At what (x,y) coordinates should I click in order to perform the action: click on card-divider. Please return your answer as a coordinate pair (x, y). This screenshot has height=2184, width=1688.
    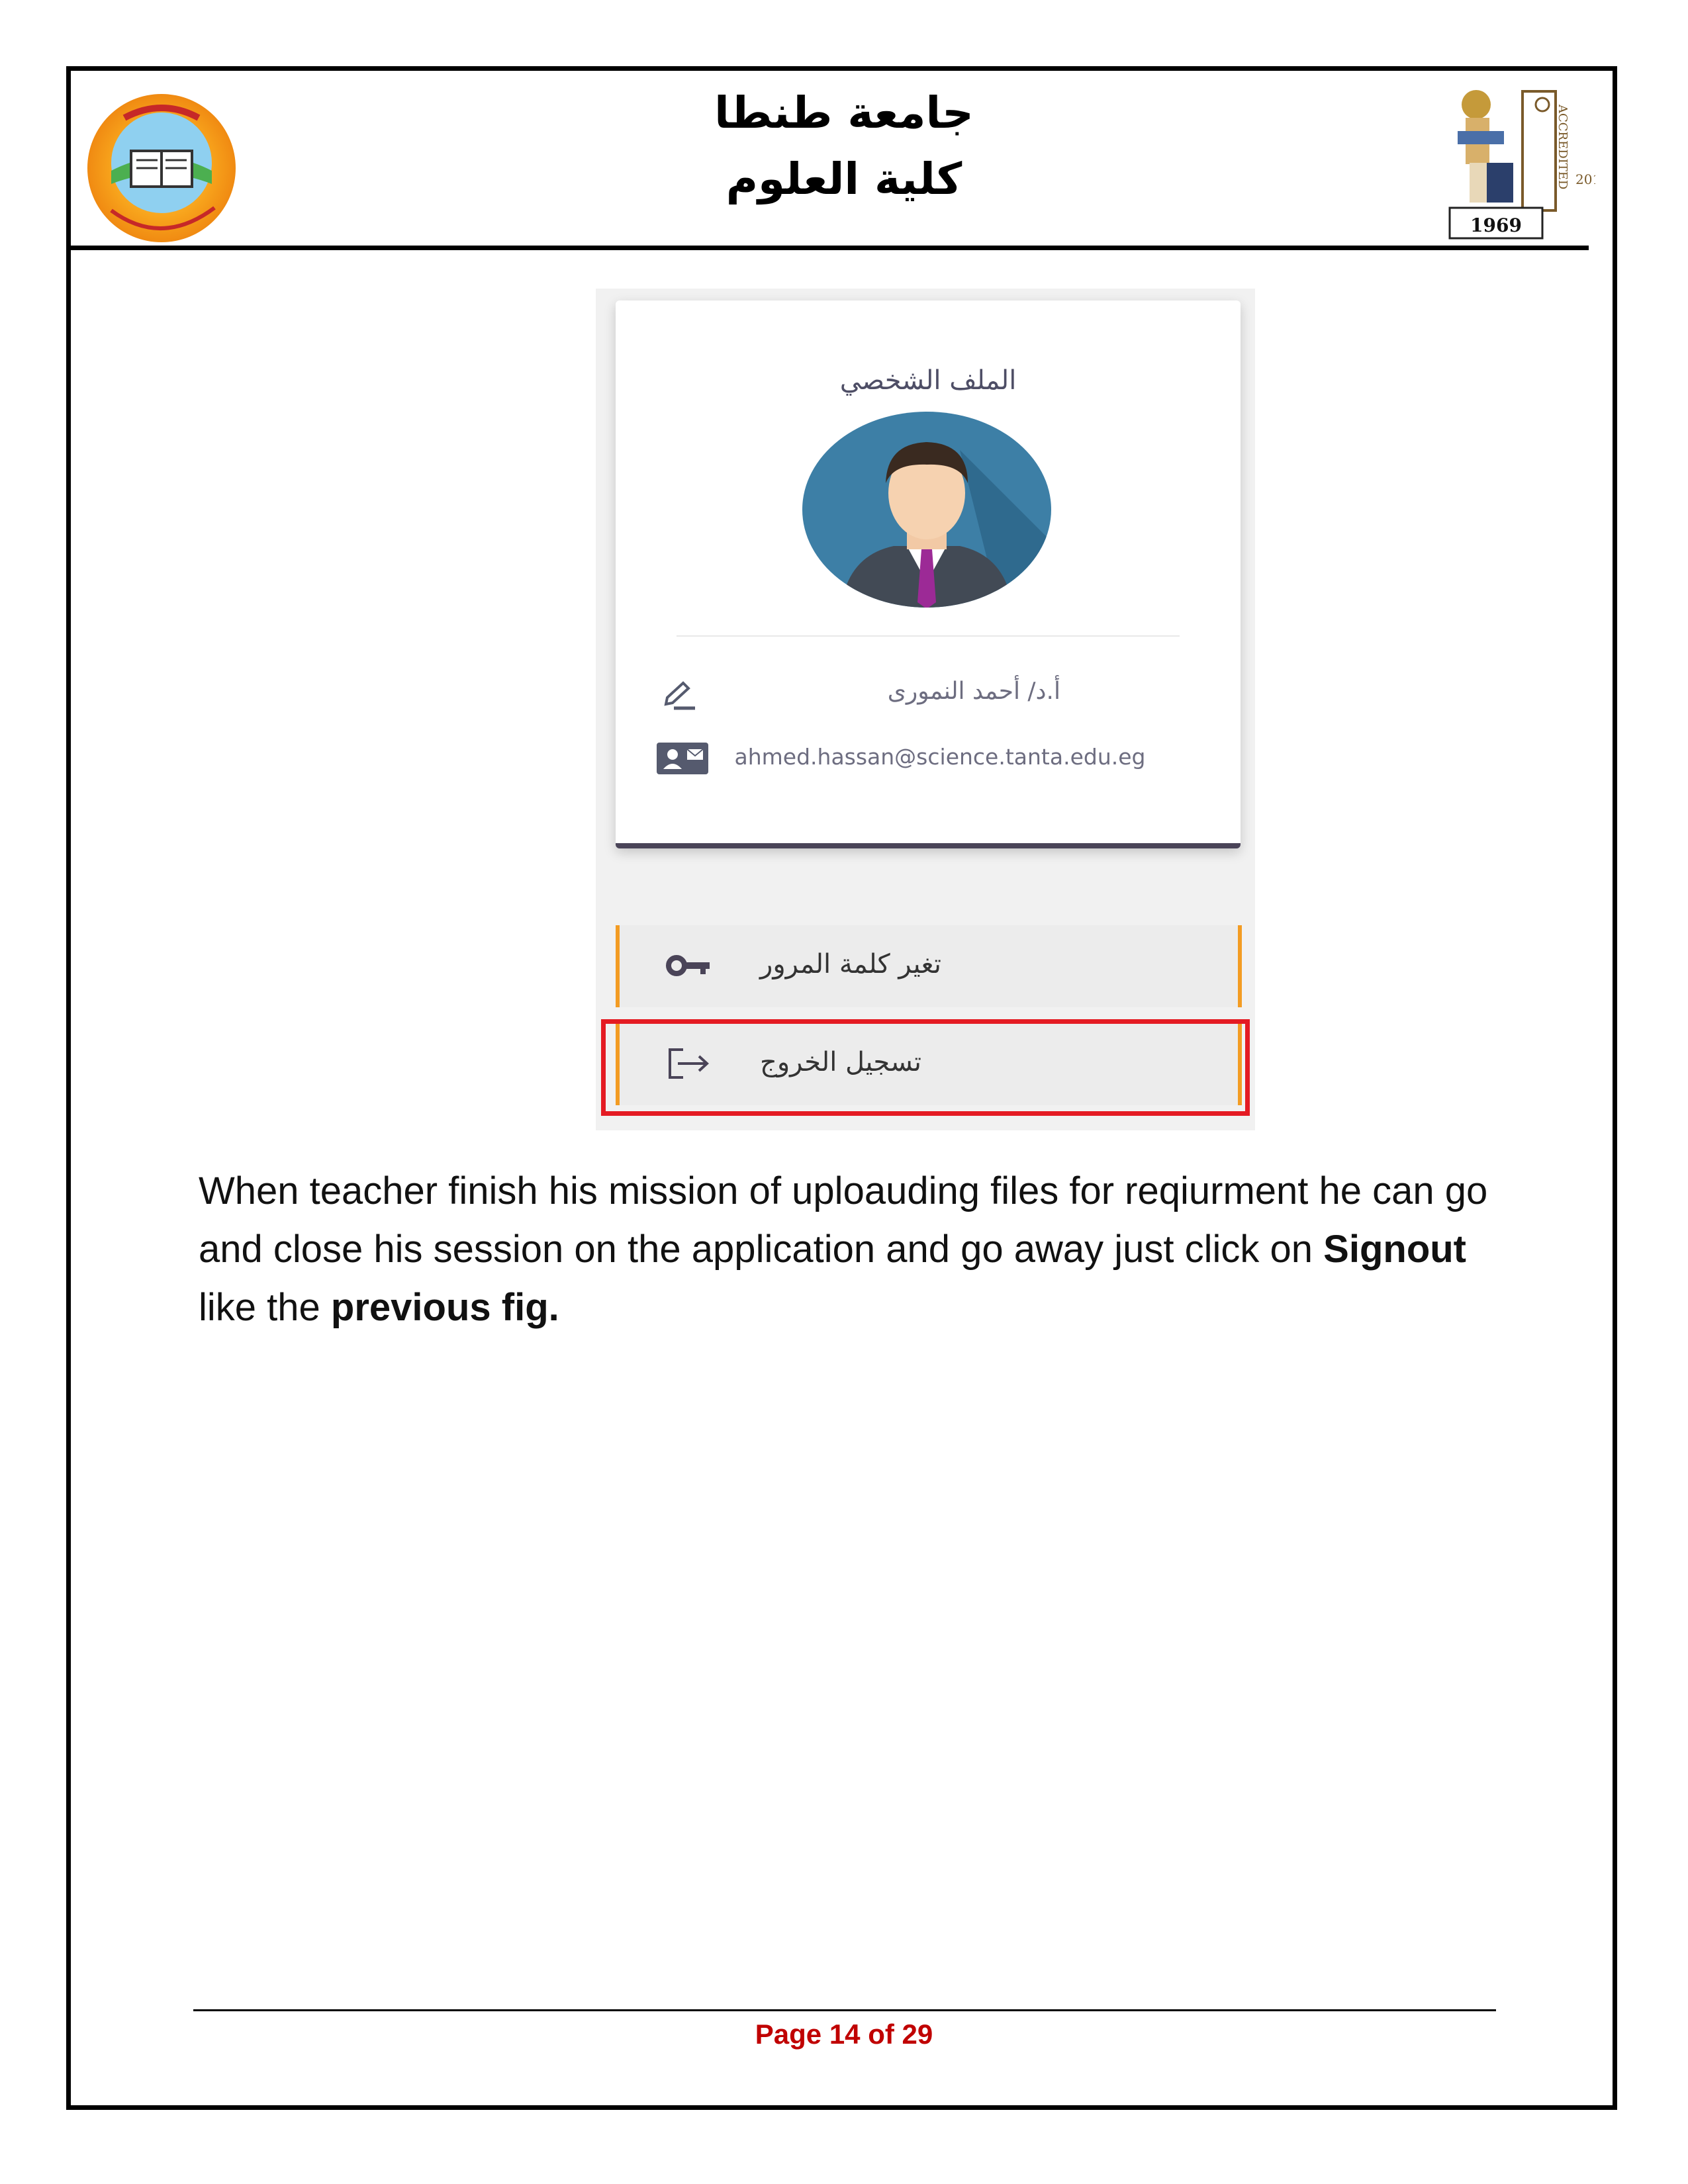
    Looking at the image, I should click on (928, 636).